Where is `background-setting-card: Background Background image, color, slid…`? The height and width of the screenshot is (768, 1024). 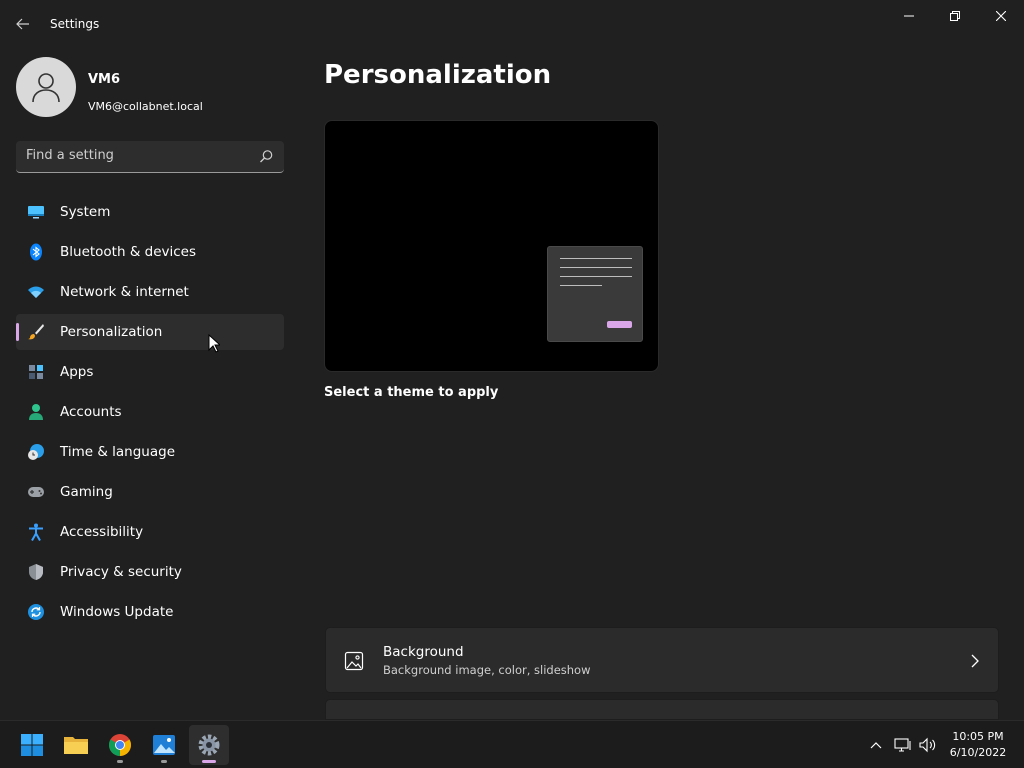 background-setting-card: Background Background image, color, slid… is located at coordinates (662, 660).